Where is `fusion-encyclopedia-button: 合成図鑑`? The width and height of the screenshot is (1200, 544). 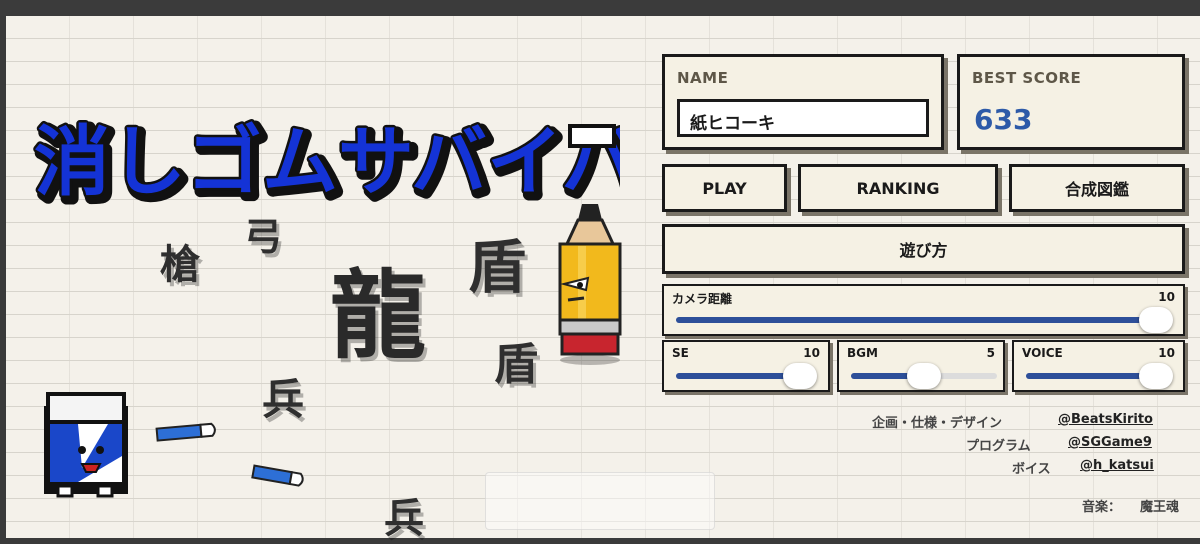
fusion-encyclopedia-button: 合成図鑑 is located at coordinates (1097, 188).